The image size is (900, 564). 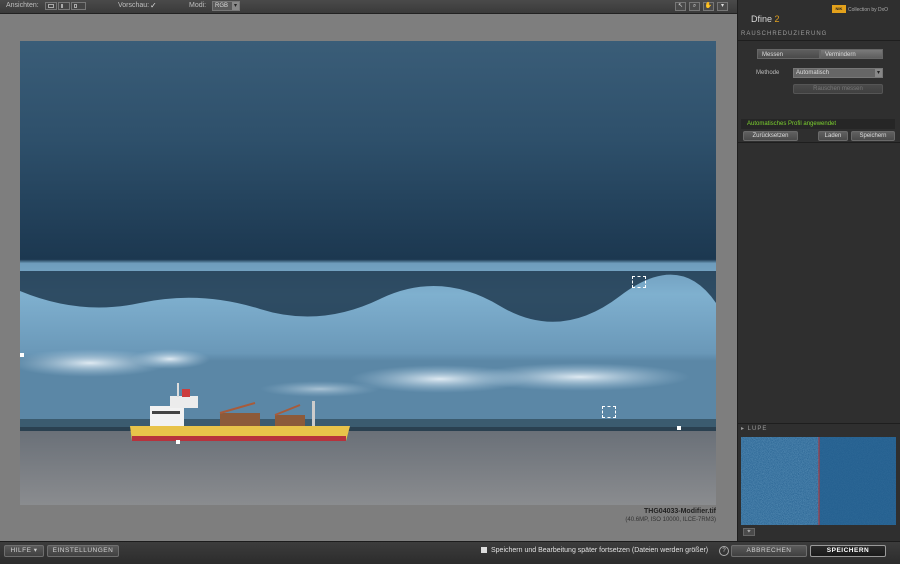 What do you see at coordinates (838, 89) in the screenshot?
I see `measure-noise-button: Rauschen messen` at bounding box center [838, 89].